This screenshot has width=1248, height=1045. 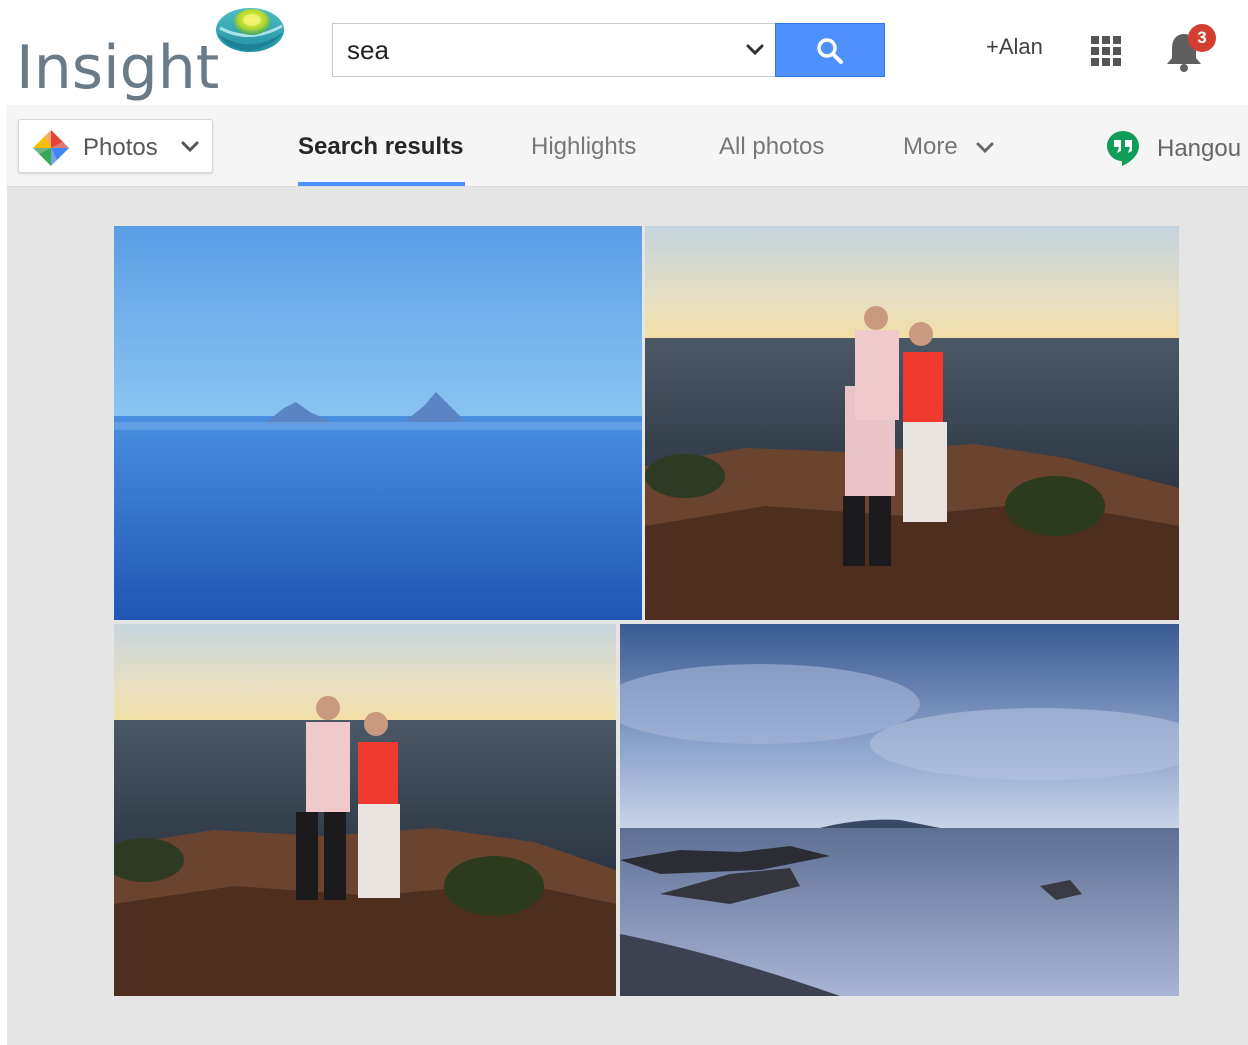 I want to click on logo-mark-icon, so click(x=250, y=30).